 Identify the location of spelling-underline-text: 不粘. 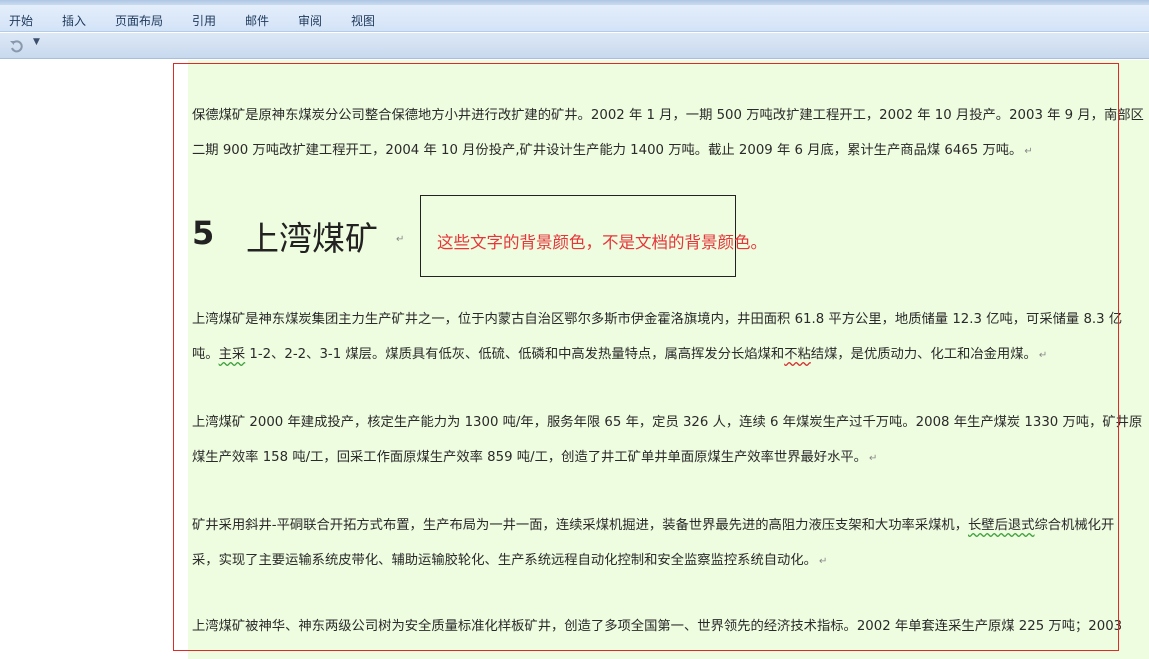
(797, 354).